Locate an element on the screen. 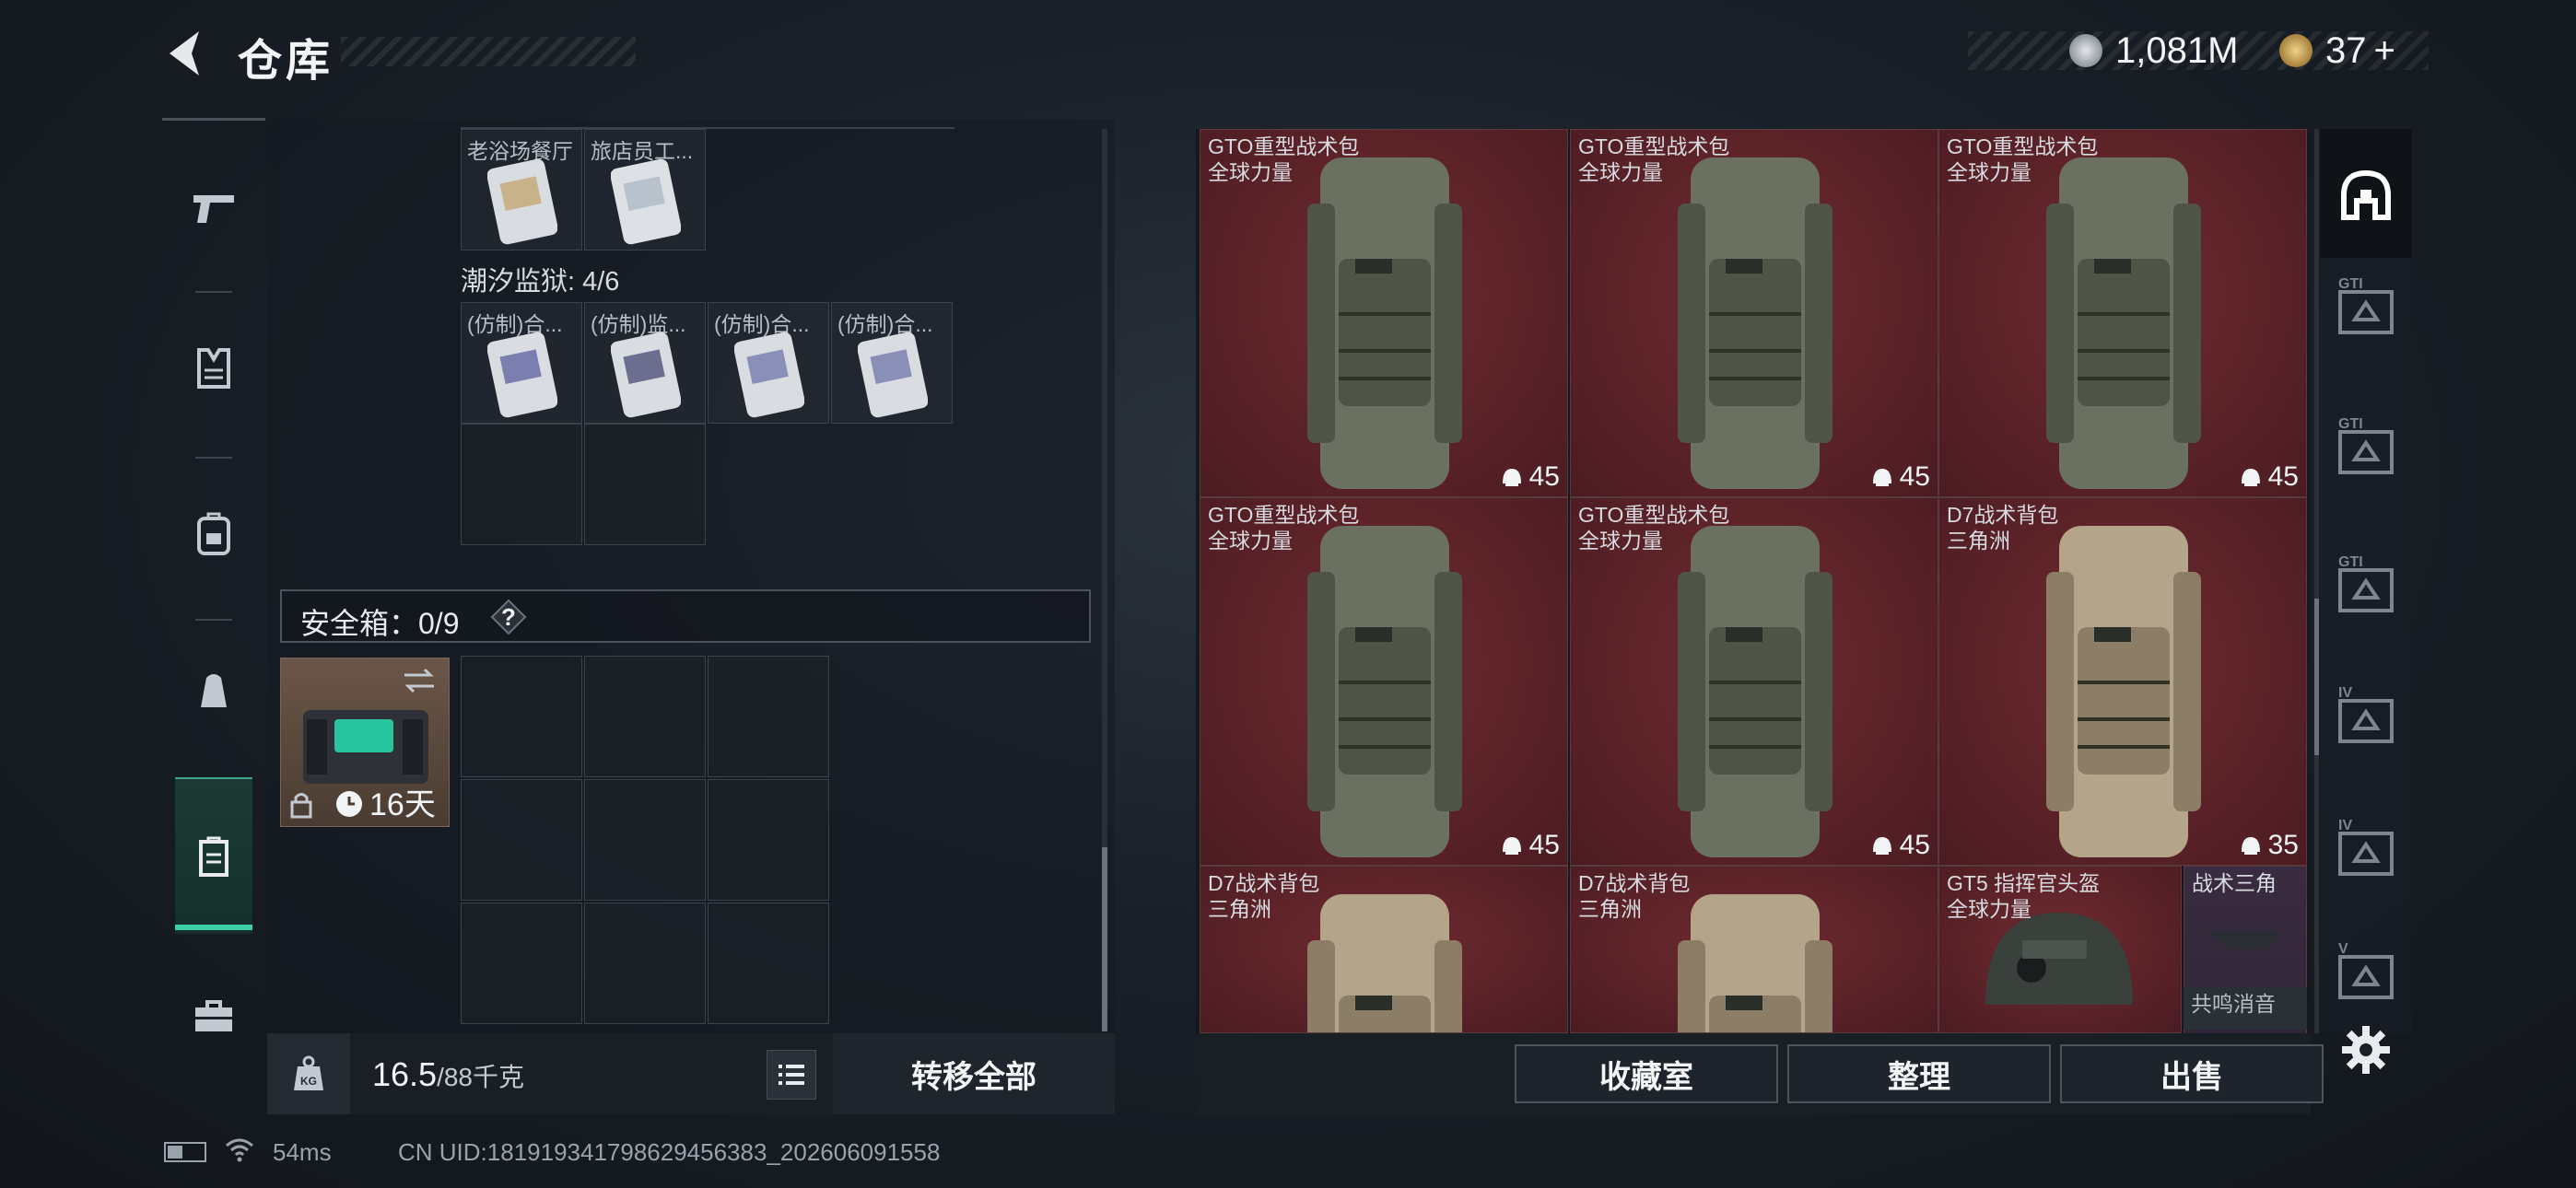  storage-item: GT5 指挥官头盔 全球力量 is located at coordinates (2060, 949).